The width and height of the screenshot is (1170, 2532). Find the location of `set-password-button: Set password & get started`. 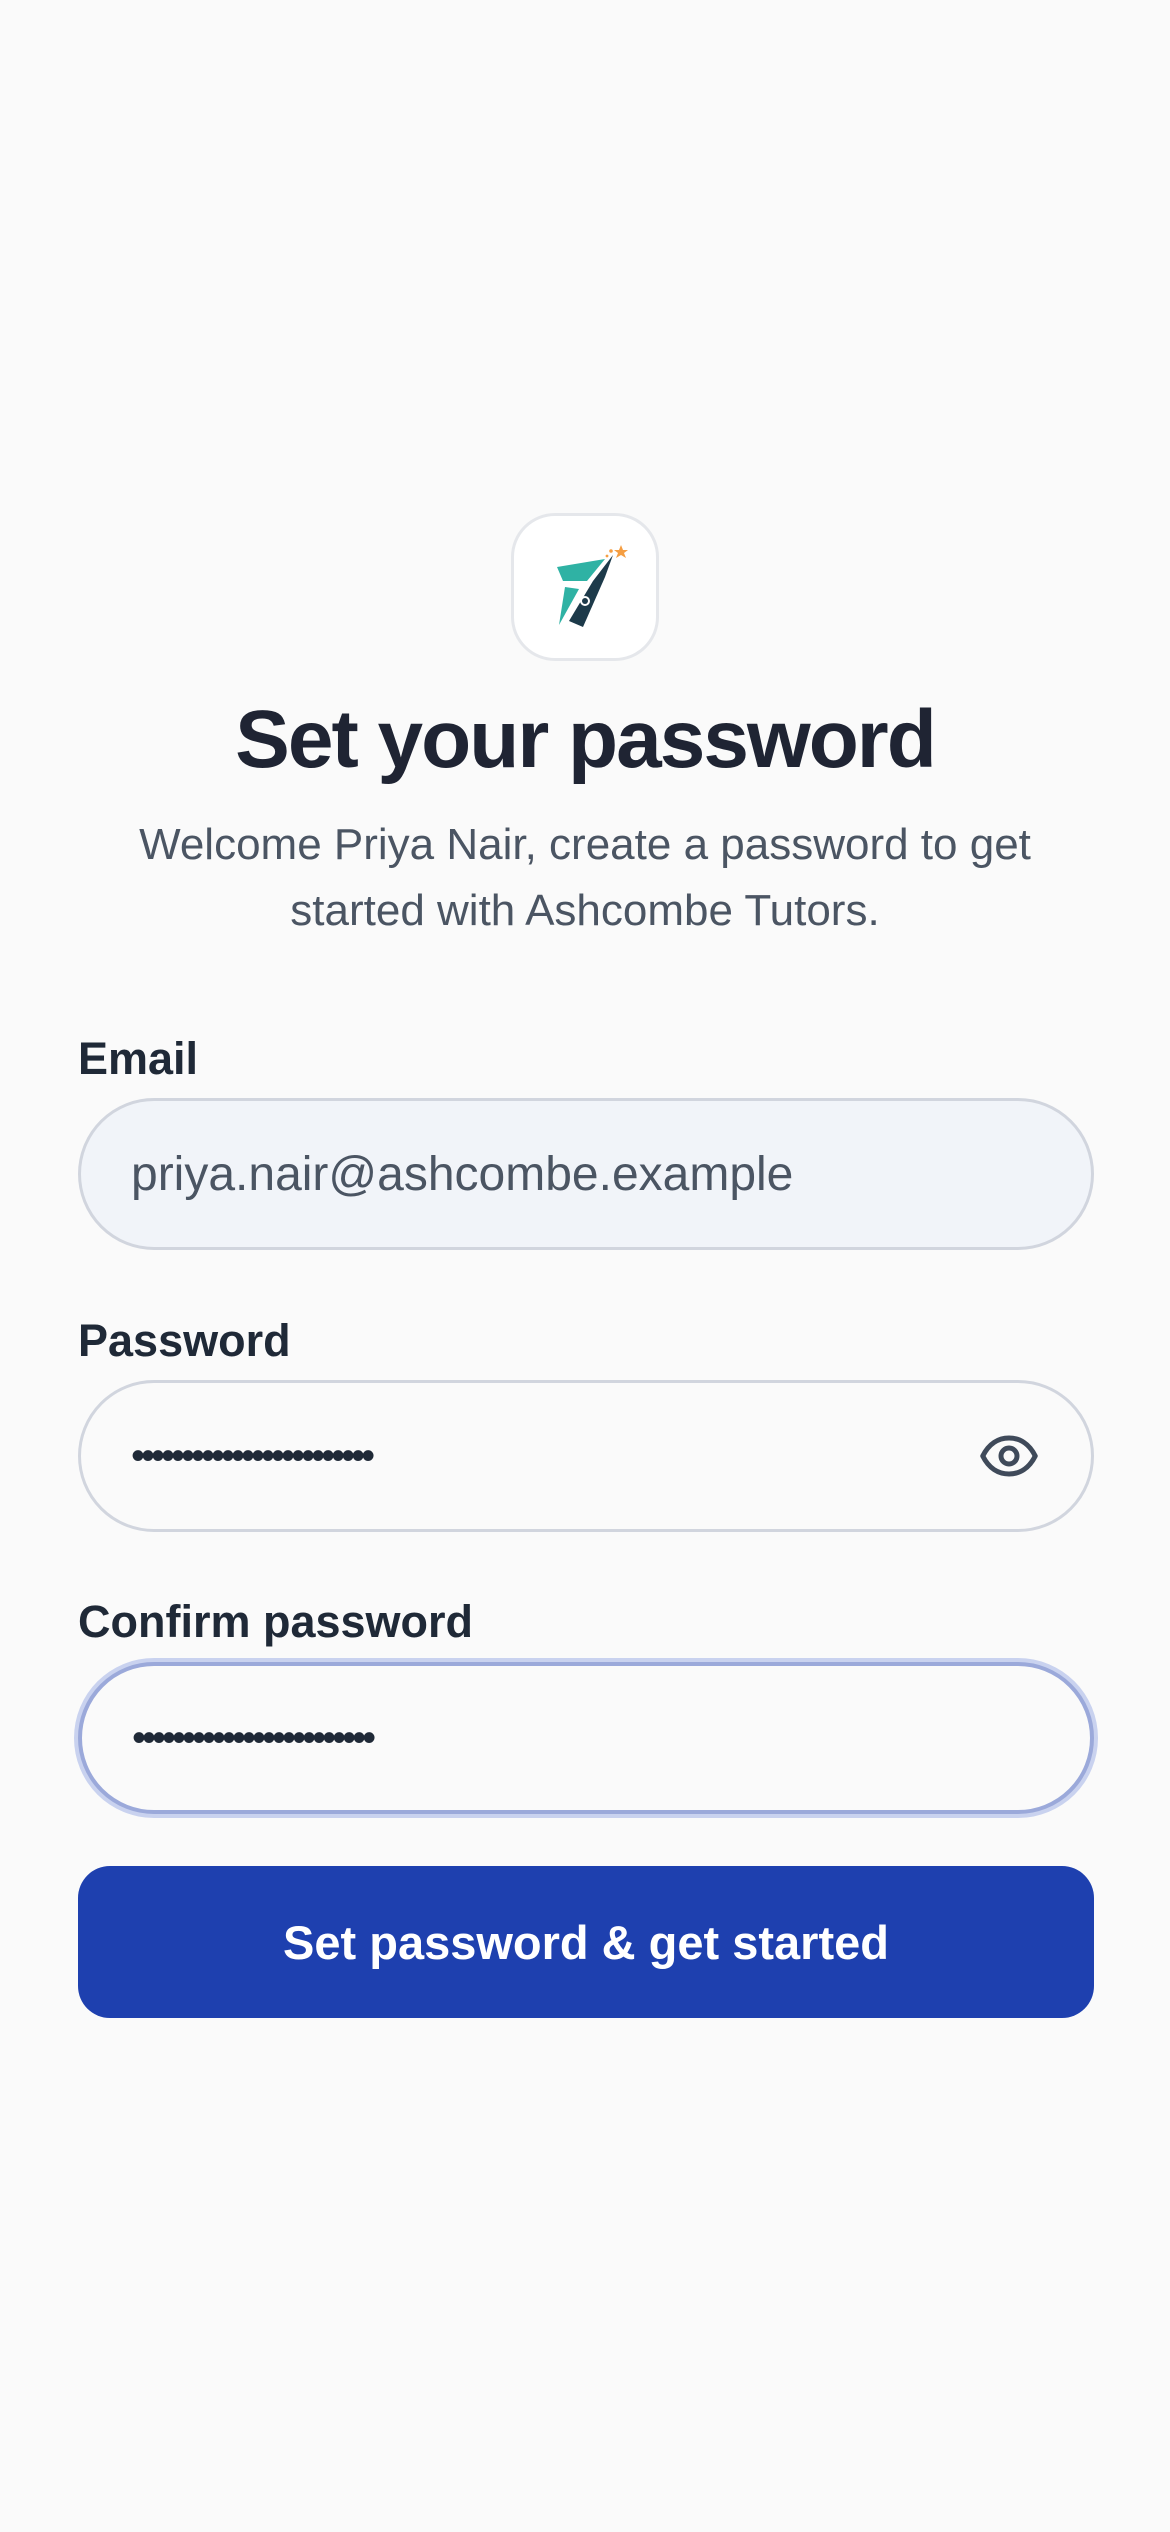

set-password-button: Set password & get started is located at coordinates (586, 1942).